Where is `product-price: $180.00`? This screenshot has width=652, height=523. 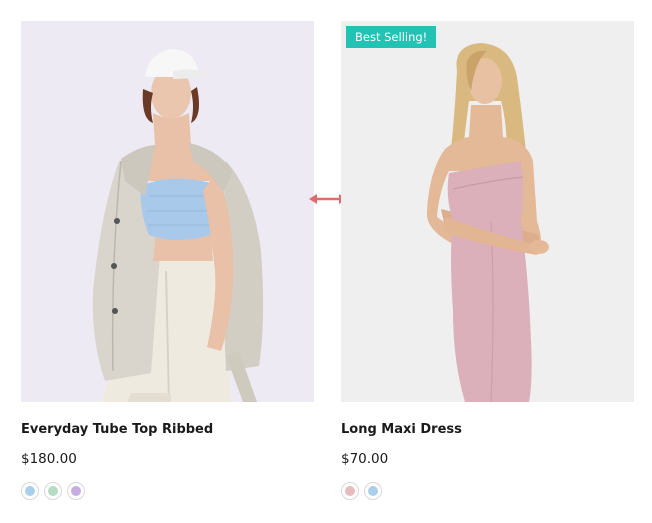 product-price: $180.00 is located at coordinates (49, 459).